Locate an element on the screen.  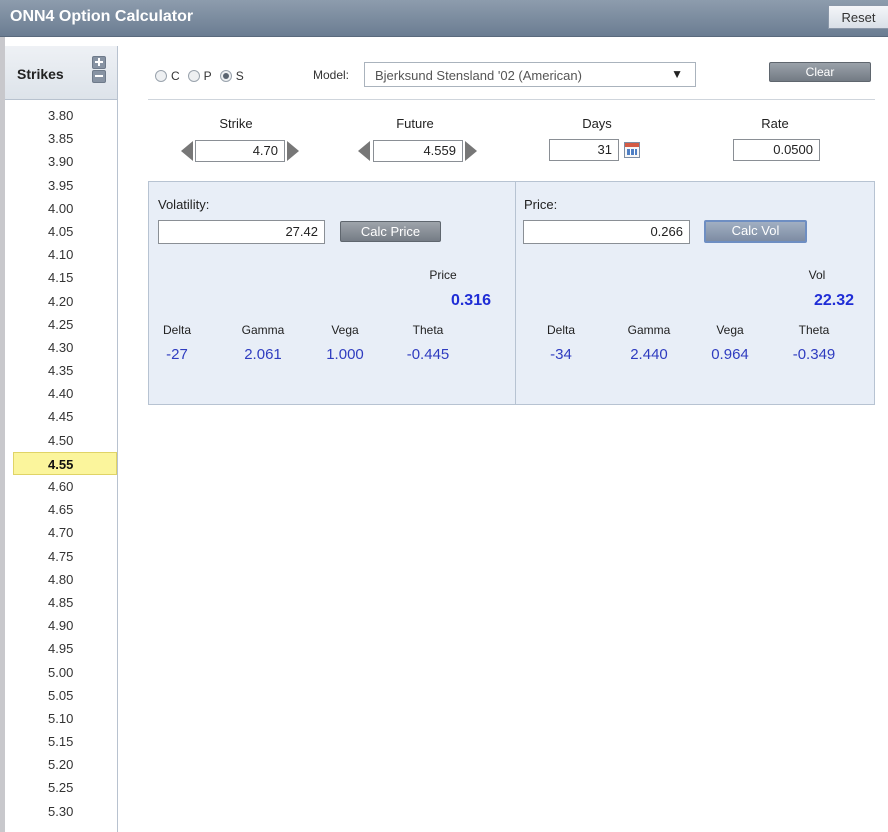
option-type-radio-group: C P S is located at coordinates (203, 76).